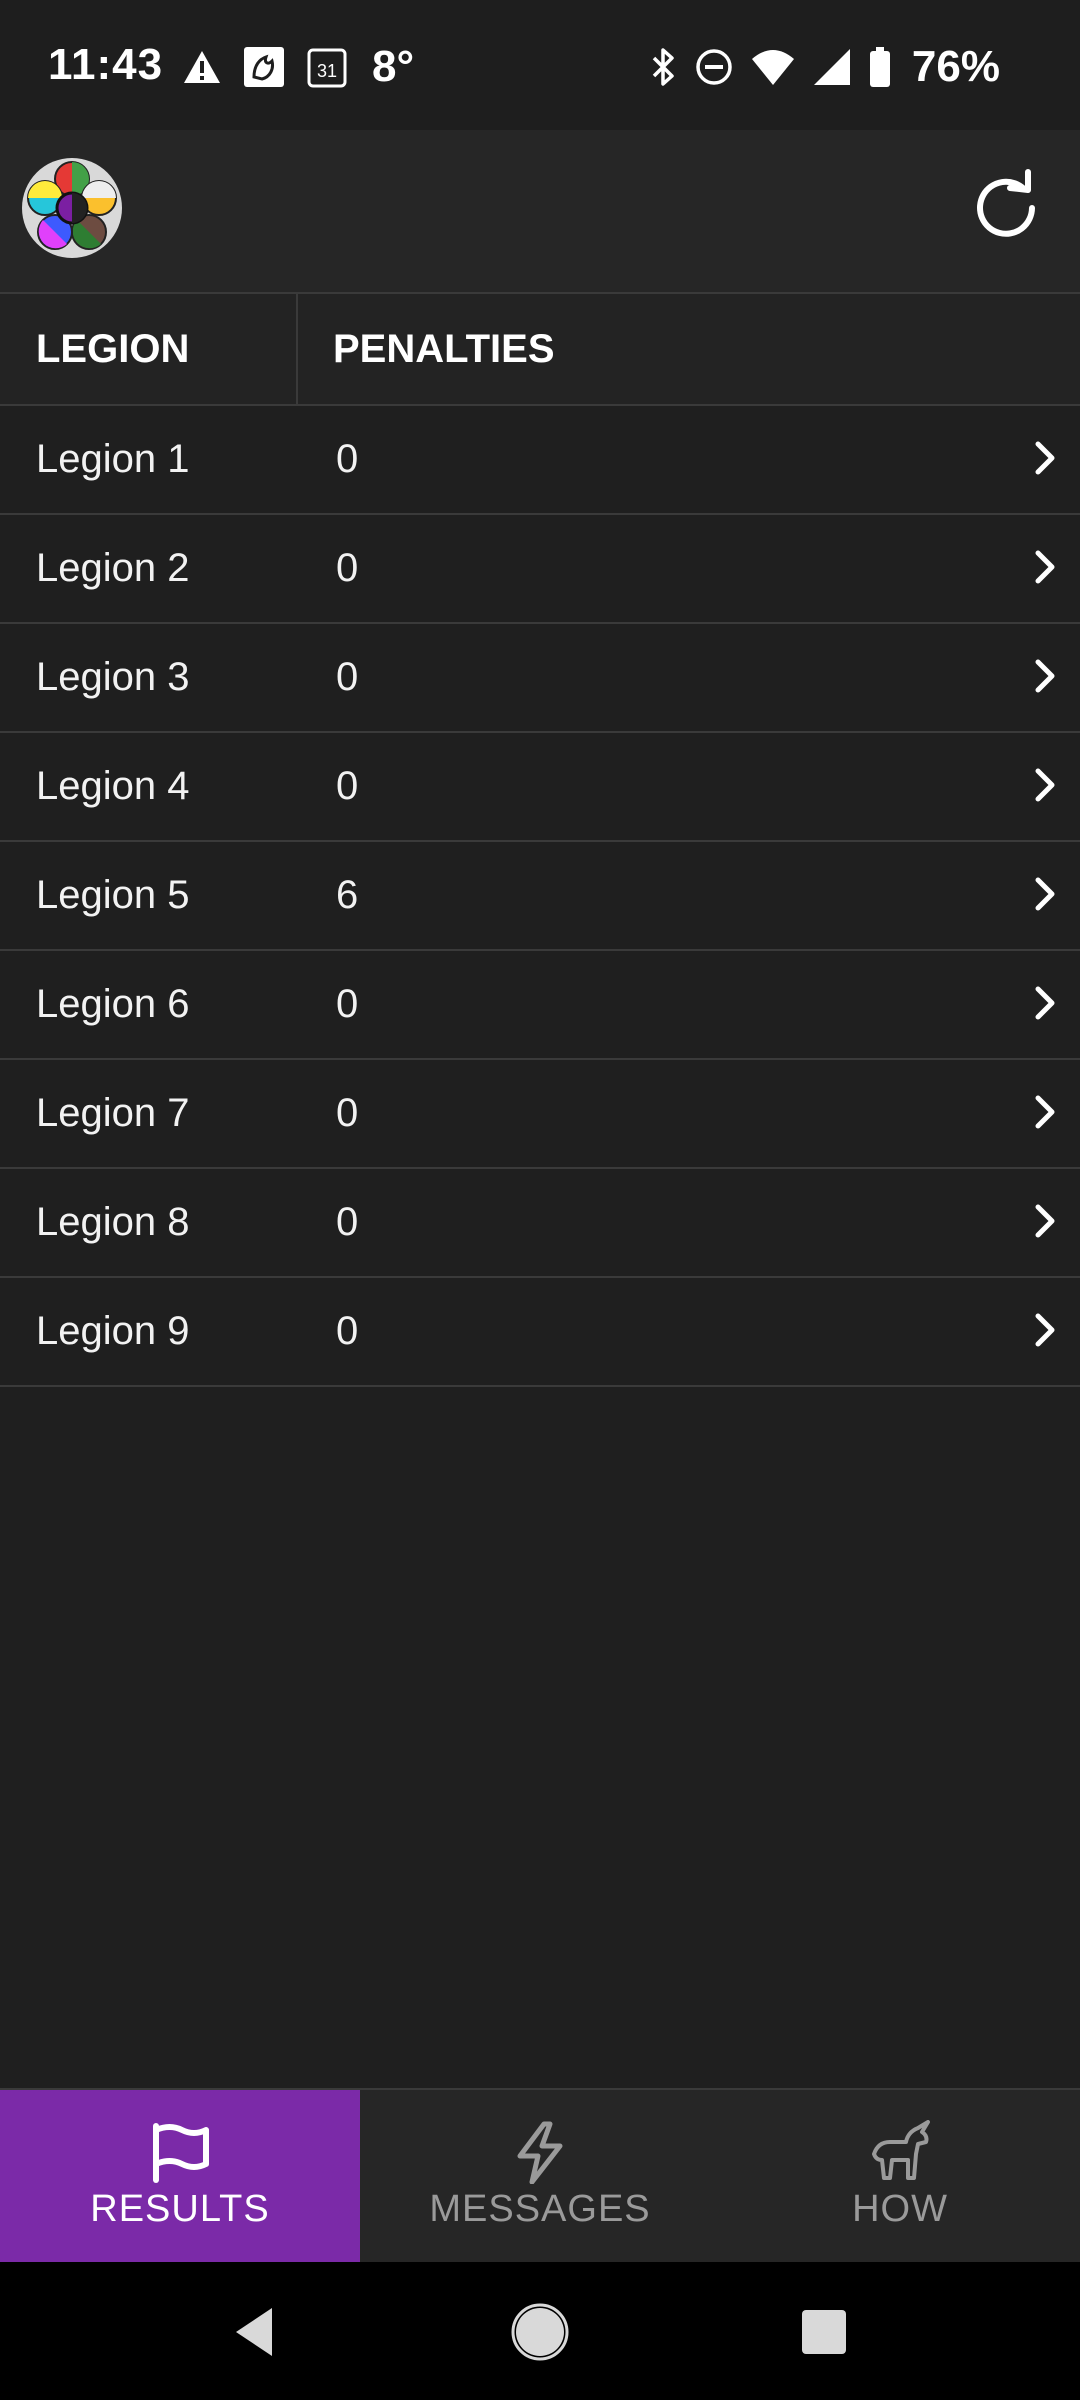 This screenshot has height=2400, width=1080. What do you see at coordinates (72, 208) in the screenshot?
I see `flower-logo-icon` at bounding box center [72, 208].